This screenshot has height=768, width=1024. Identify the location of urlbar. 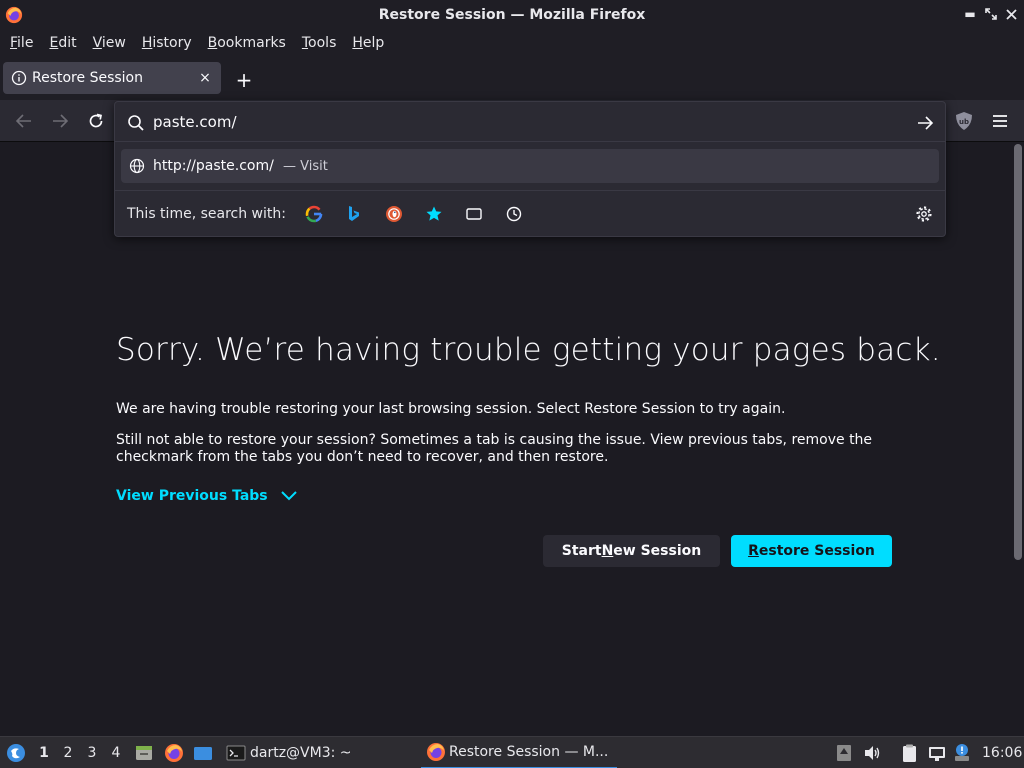
(530, 122).